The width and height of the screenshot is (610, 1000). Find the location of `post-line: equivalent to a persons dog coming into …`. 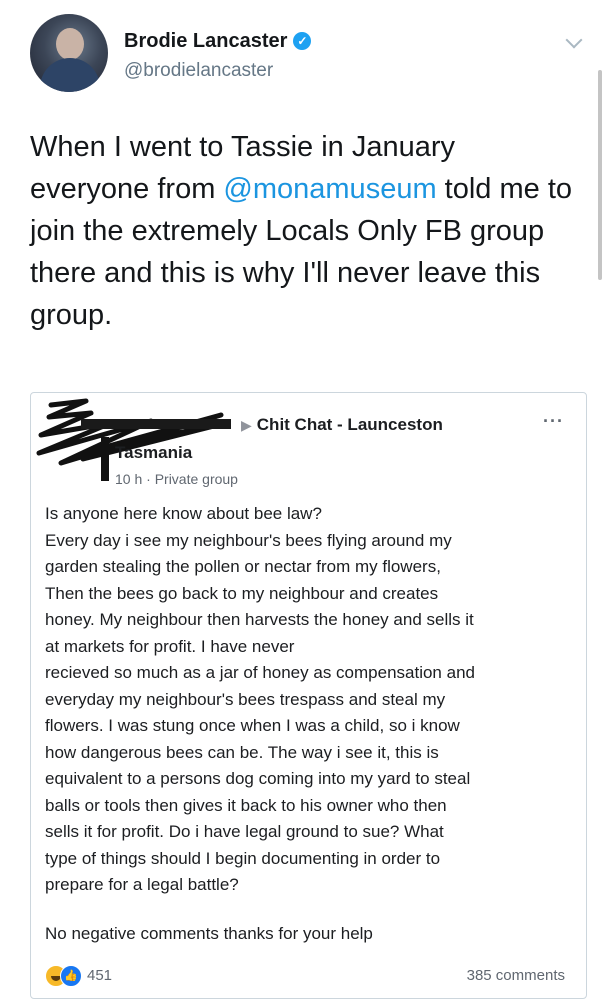

post-line: equivalent to a persons dog coming into … is located at coordinates (258, 778).